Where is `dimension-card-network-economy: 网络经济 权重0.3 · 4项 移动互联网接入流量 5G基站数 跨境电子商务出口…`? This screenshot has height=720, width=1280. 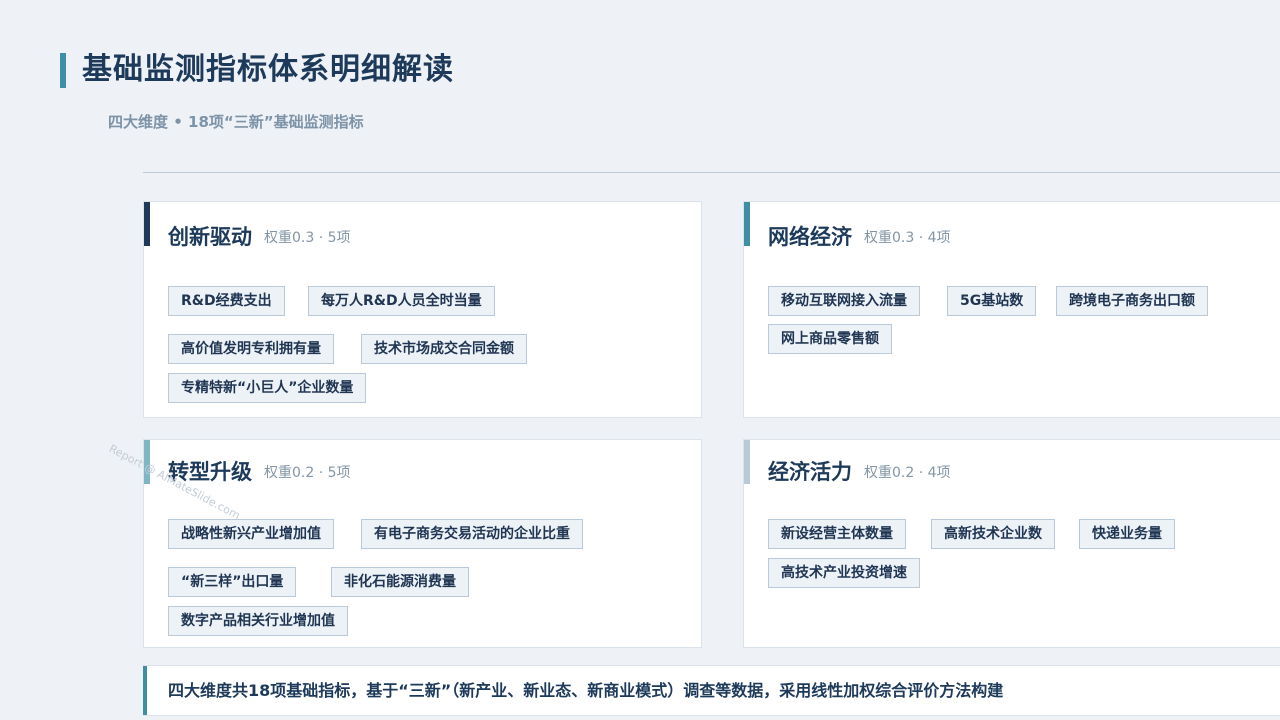 dimension-card-network-economy: 网络经济 权重0.3 · 4项 移动互联网接入流量 5G基站数 跨境电子商务出口… is located at coordinates (1011, 309).